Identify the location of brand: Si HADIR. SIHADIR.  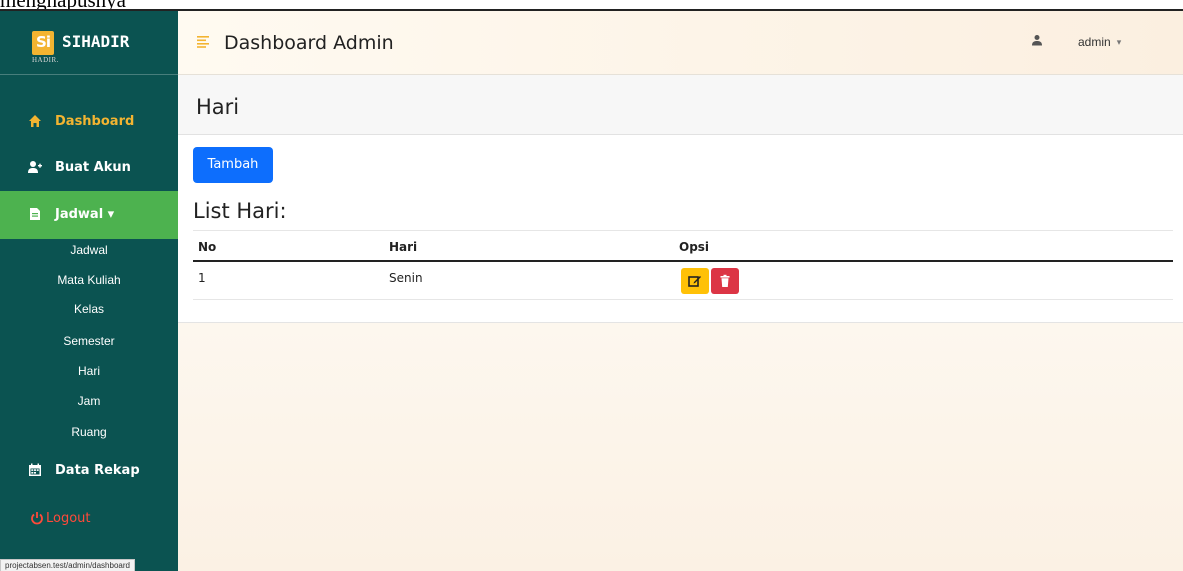
(89, 43).